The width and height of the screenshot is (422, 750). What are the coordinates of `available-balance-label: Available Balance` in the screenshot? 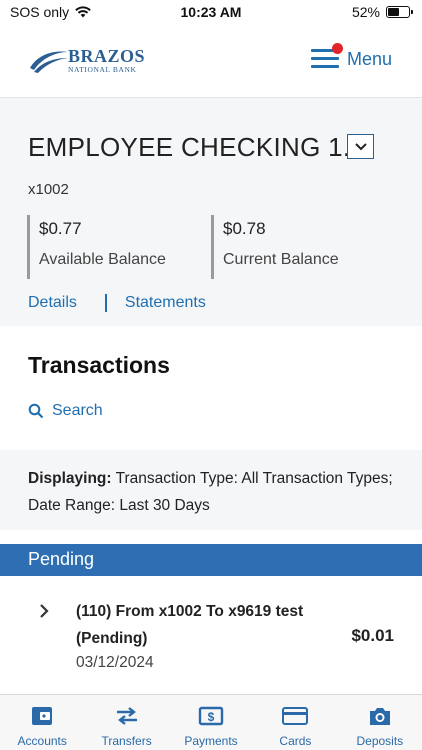 It's located at (102, 259).